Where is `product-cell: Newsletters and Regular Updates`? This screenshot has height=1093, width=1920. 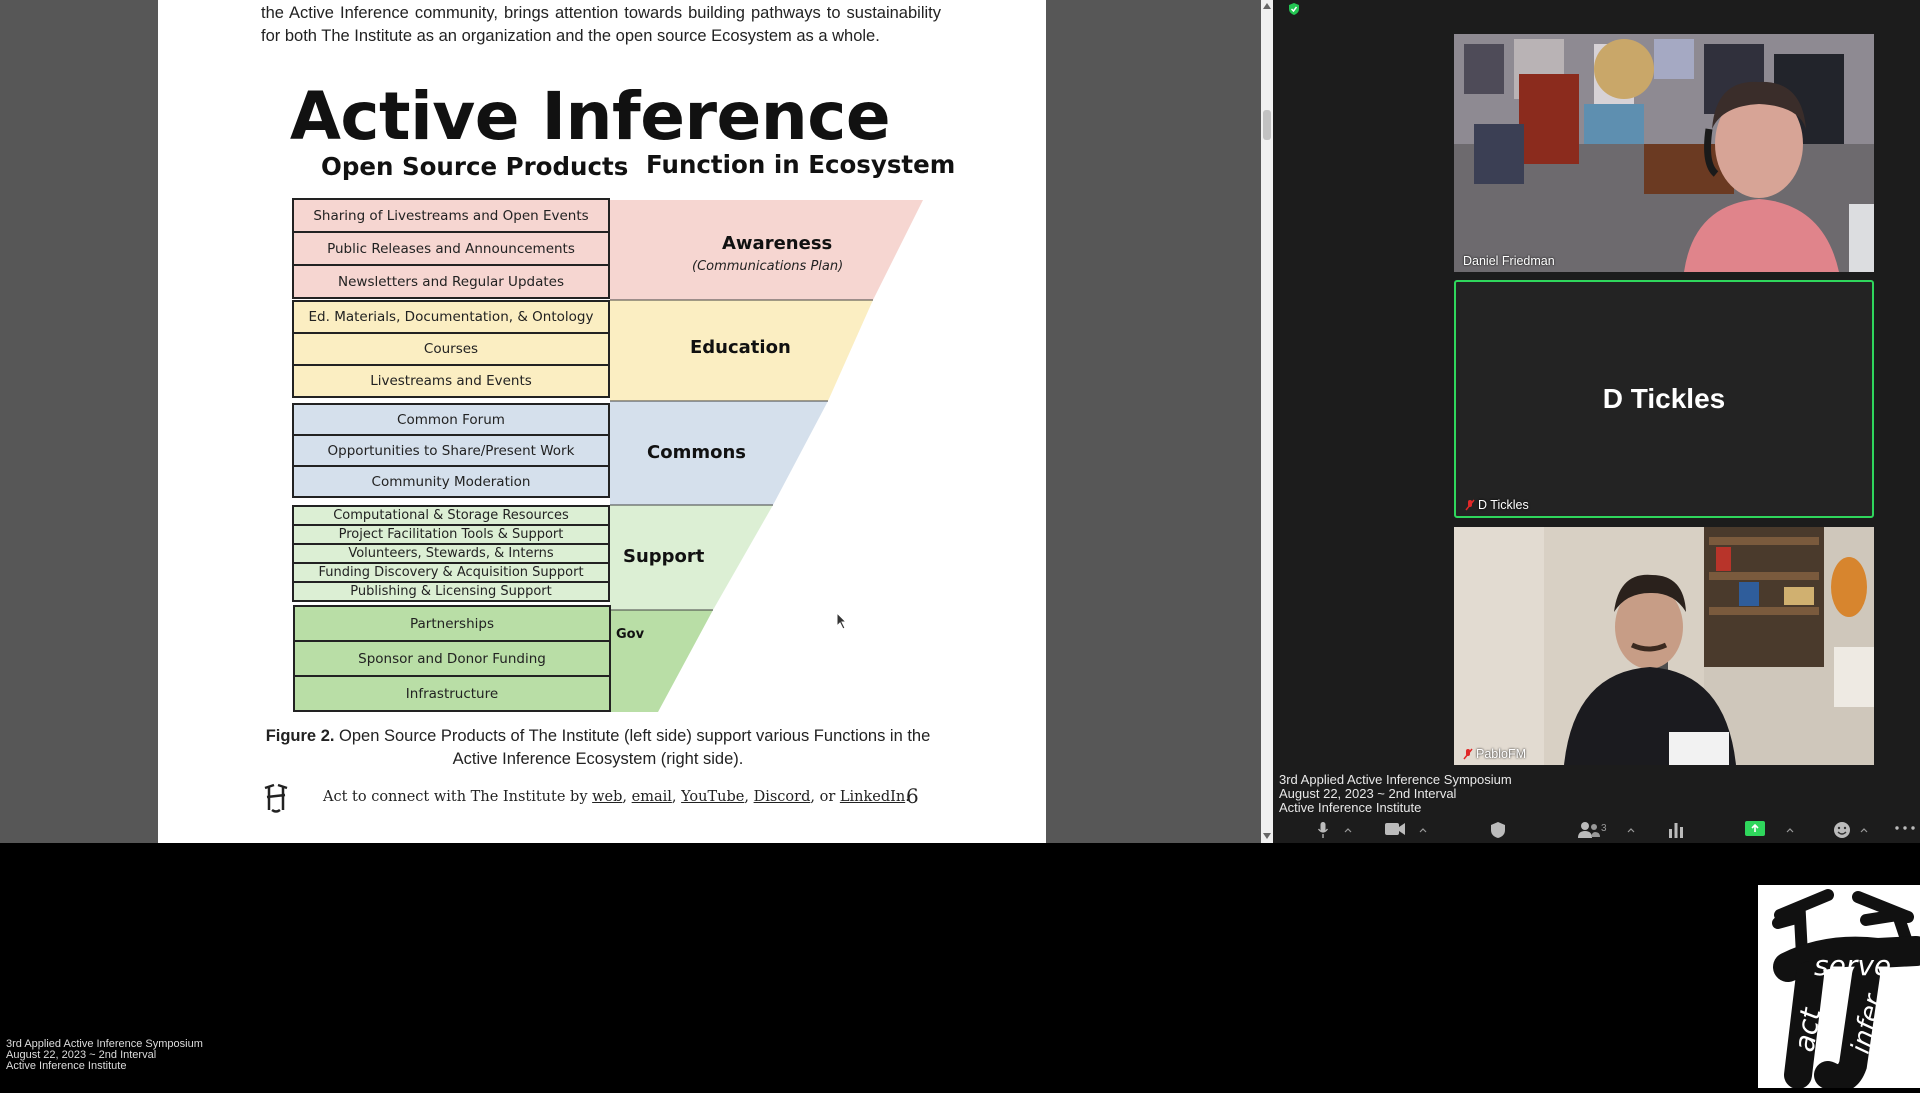 product-cell: Newsletters and Regular Updates is located at coordinates (451, 281).